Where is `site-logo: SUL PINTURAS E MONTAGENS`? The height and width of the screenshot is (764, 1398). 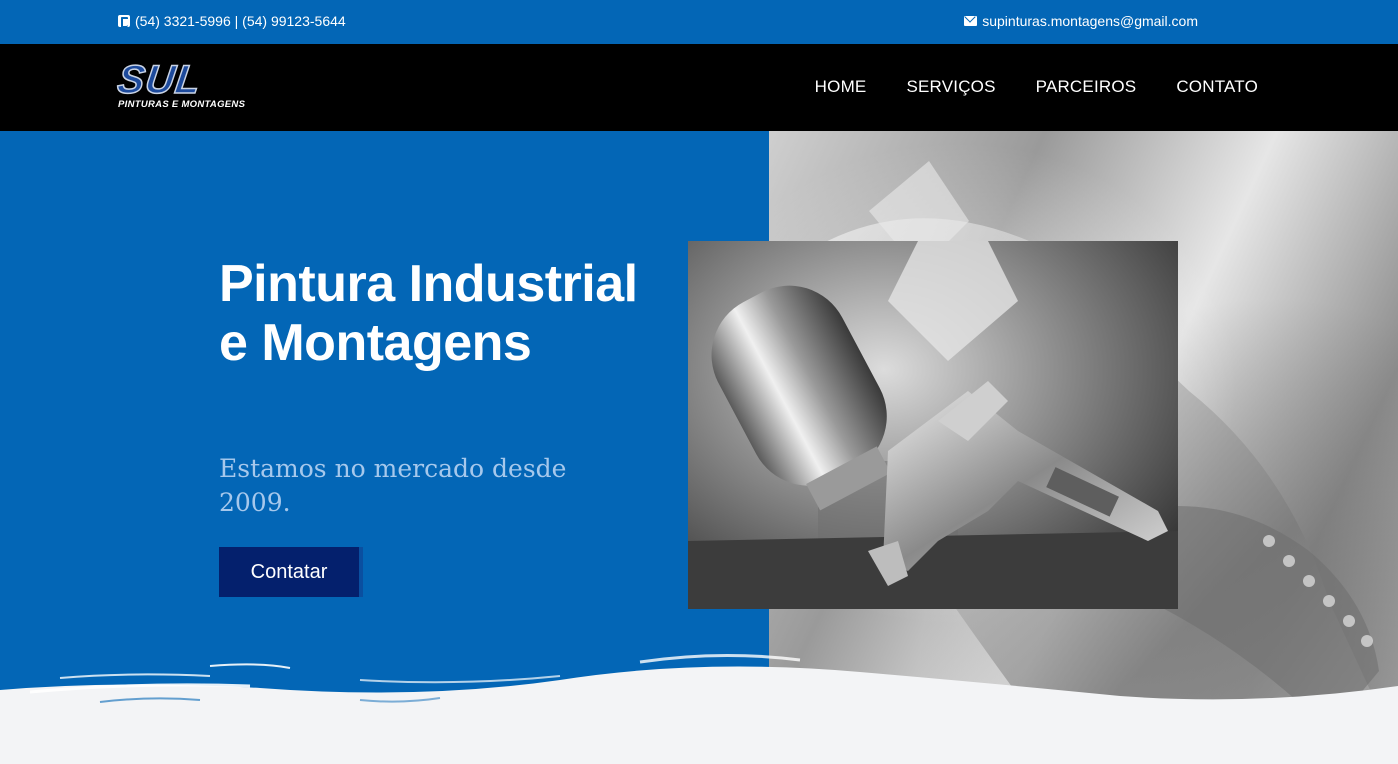
site-logo: SUL PINTURAS E MONTAGENS is located at coordinates (182, 85).